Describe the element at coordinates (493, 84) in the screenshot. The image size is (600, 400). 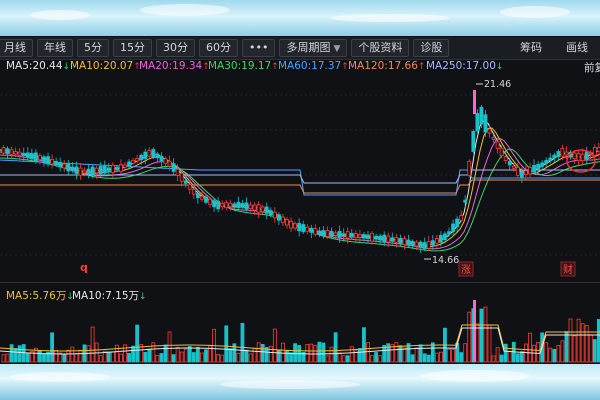
I see `high-annotation: 21.46` at that location.